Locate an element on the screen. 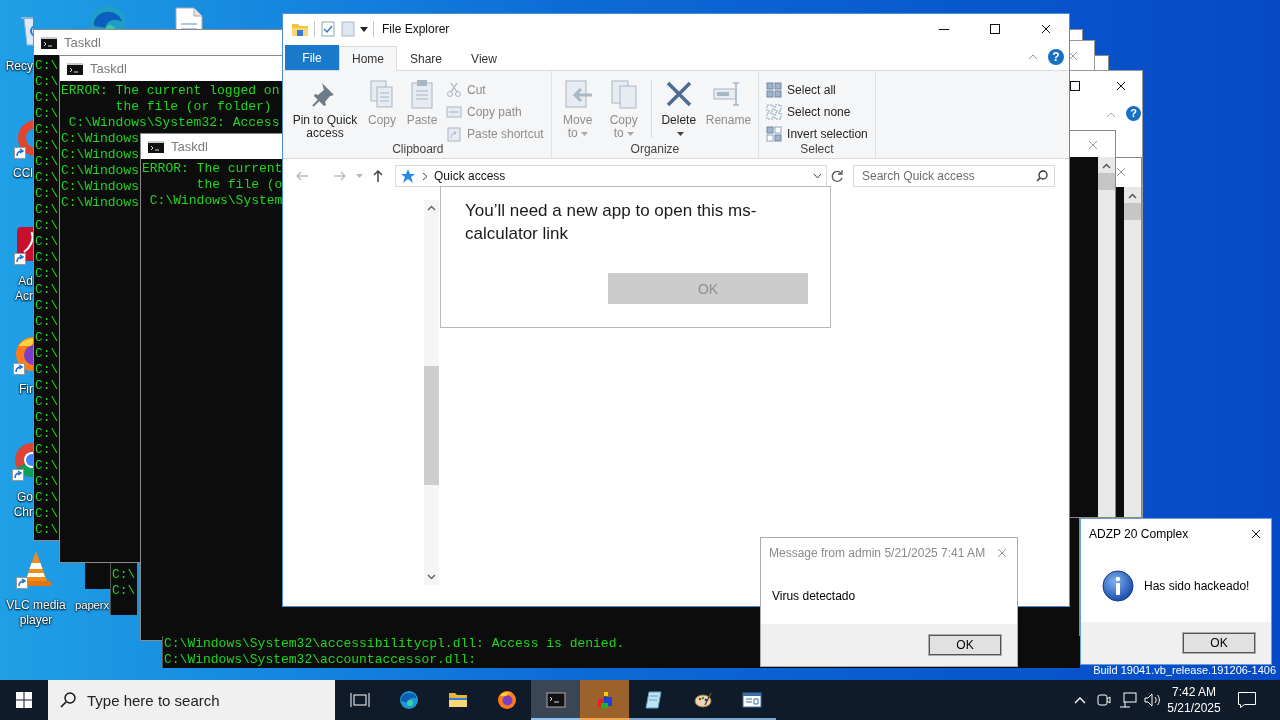 The image size is (1280, 720). group-label: Select is located at coordinates (817, 149).